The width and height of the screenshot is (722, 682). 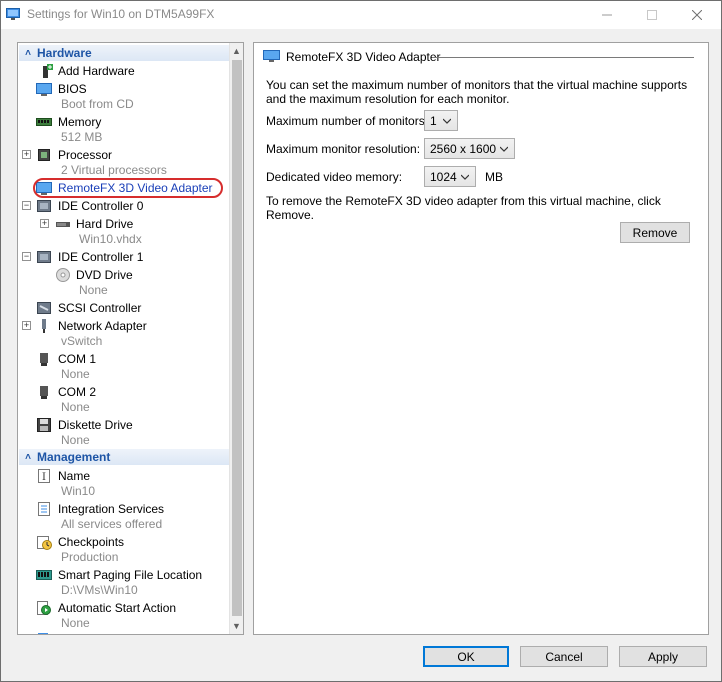 What do you see at coordinates (124, 53) in the screenshot?
I see `hardware-section-header: ˄ Hardware` at bounding box center [124, 53].